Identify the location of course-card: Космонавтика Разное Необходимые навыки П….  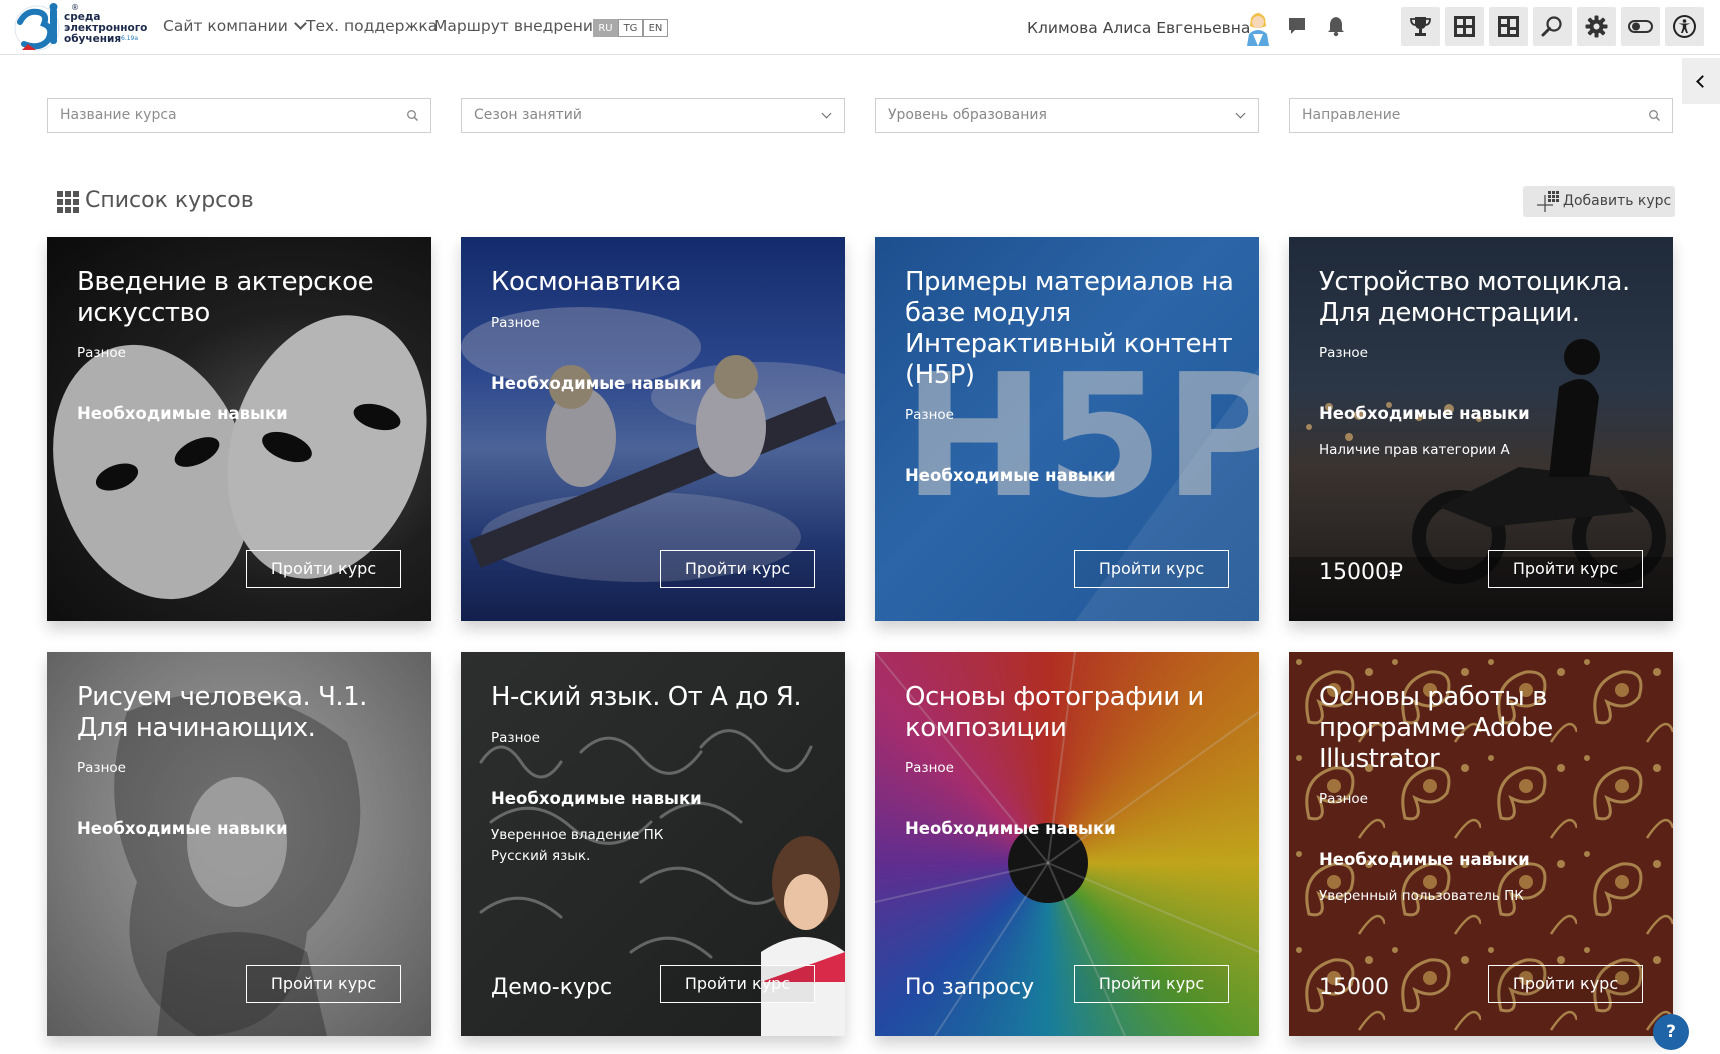
(653, 429).